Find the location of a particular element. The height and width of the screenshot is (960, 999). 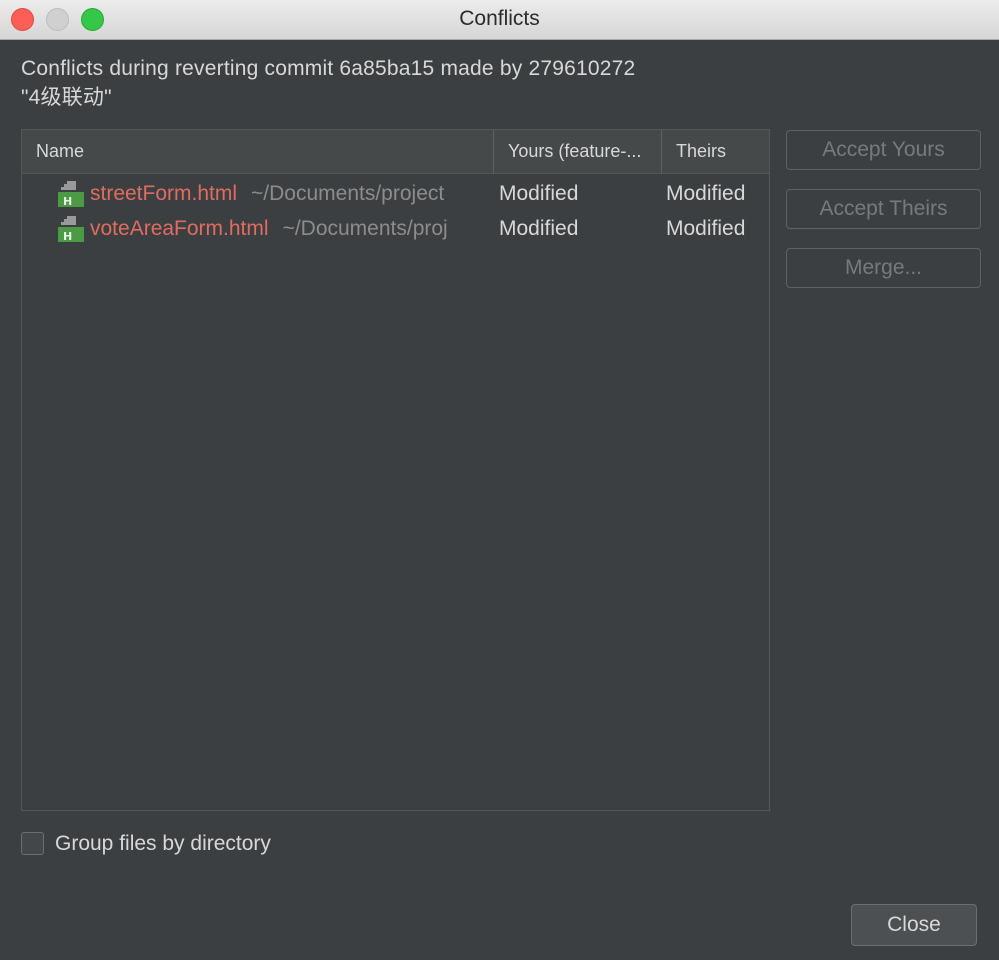

window-title: Conflicts is located at coordinates (499, 18).